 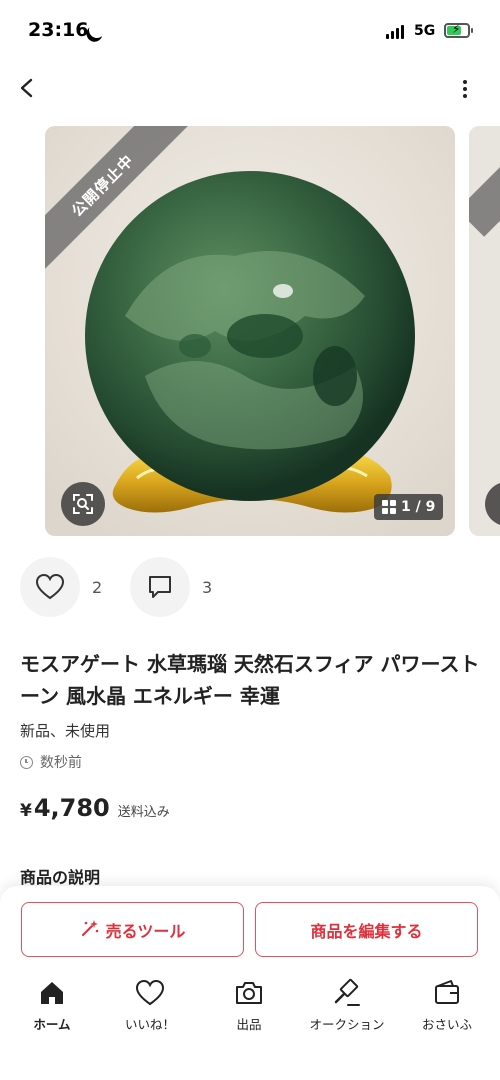 I want to click on auction-hammer-icon, so click(x=347, y=993).